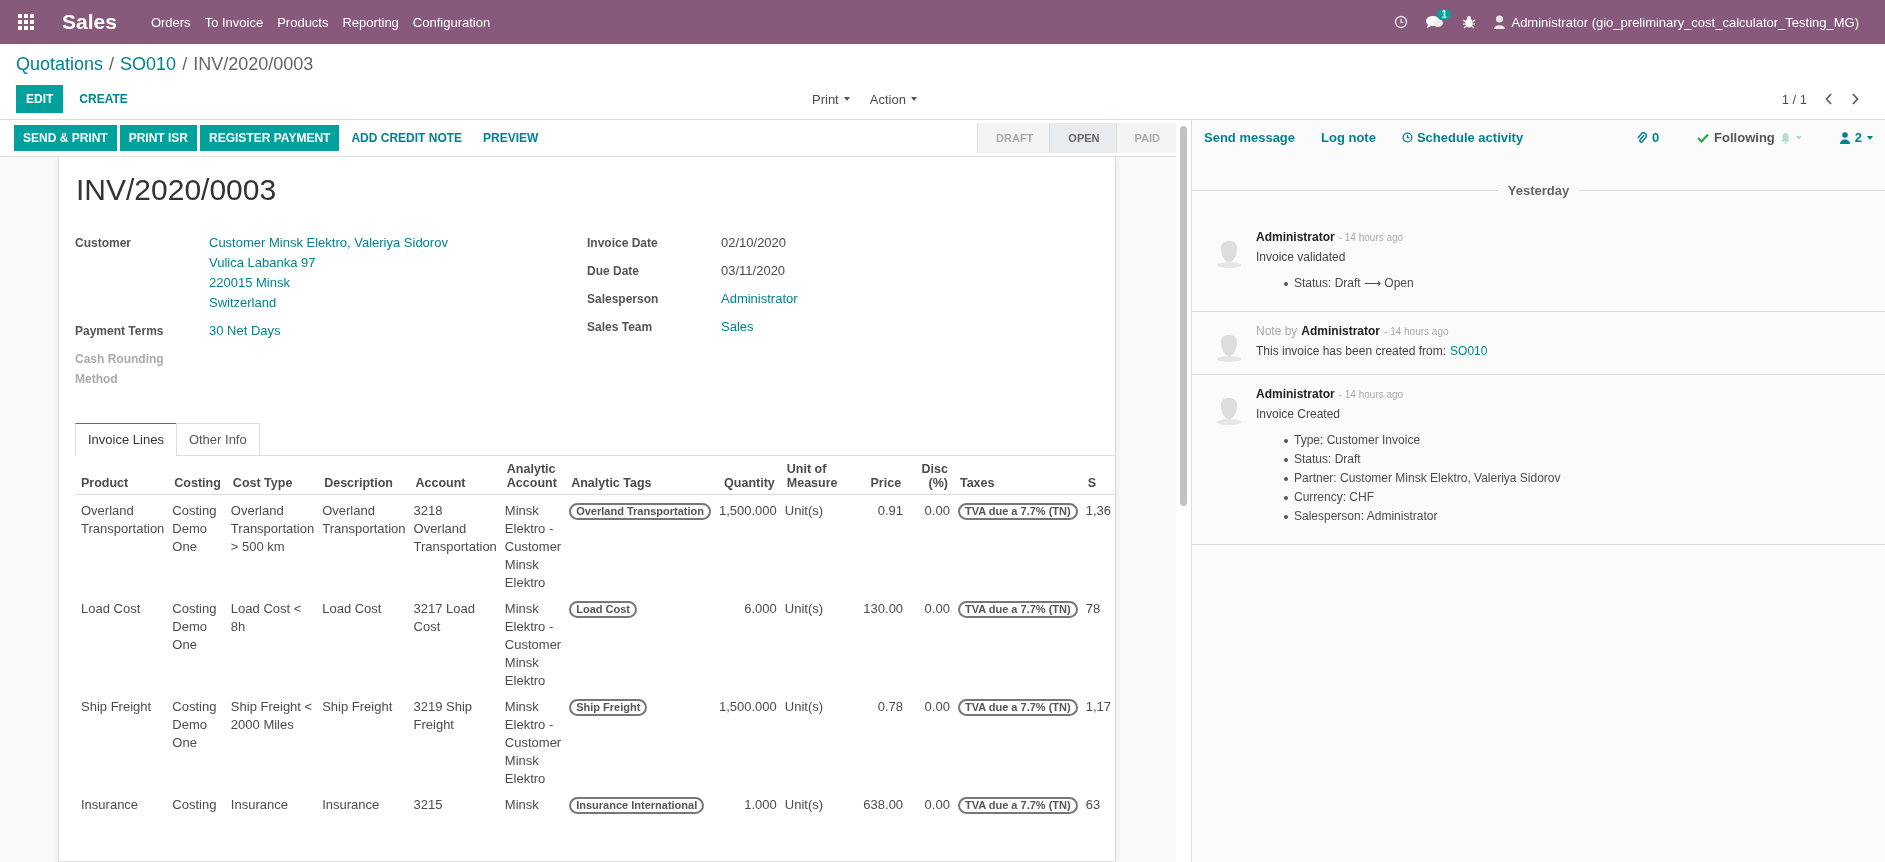 This screenshot has height=862, width=1885. Describe the element at coordinates (1870, 137) in the screenshot. I see `caret-icon` at that location.